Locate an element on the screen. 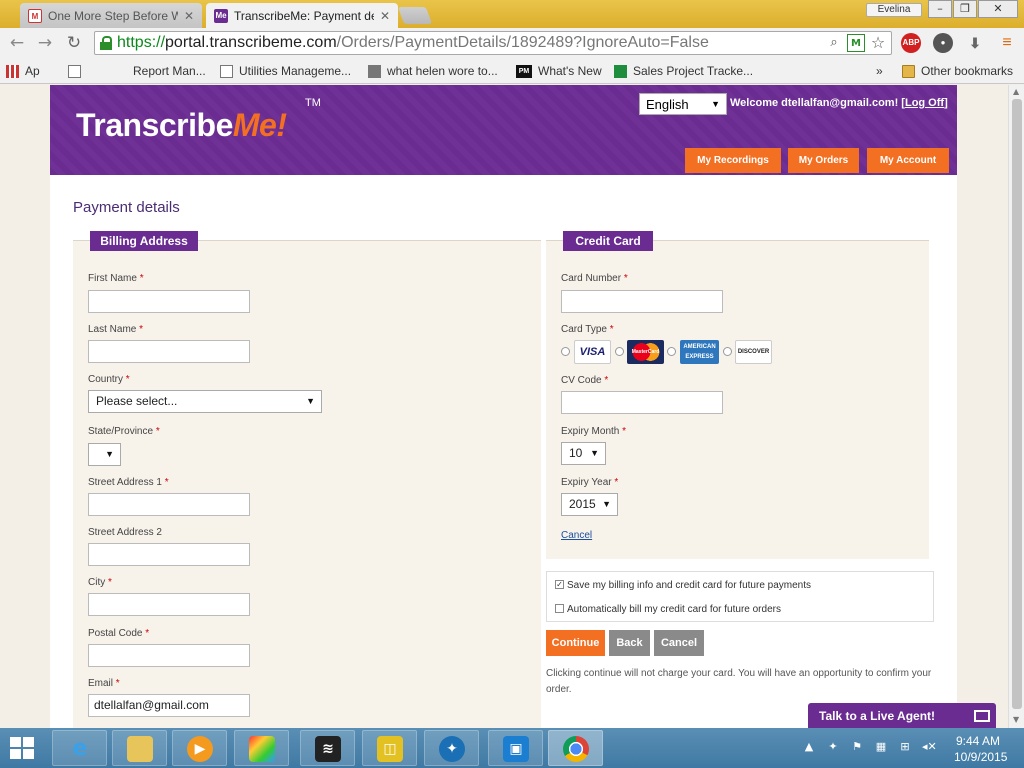  street1-label: Street Address 1 * is located at coordinates (128, 482).